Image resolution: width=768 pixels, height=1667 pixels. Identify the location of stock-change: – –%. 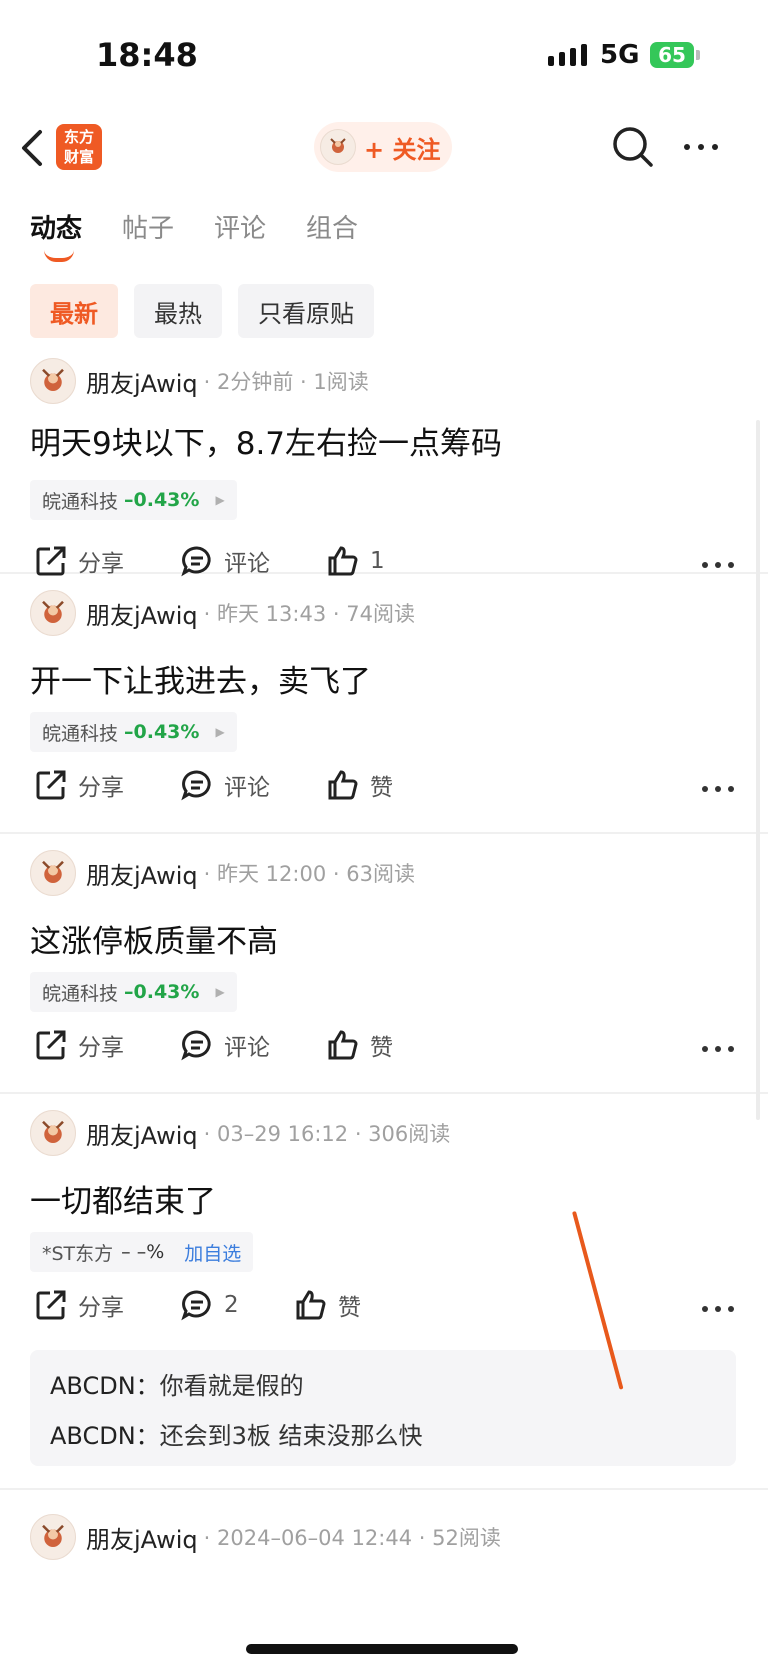
(143, 1252).